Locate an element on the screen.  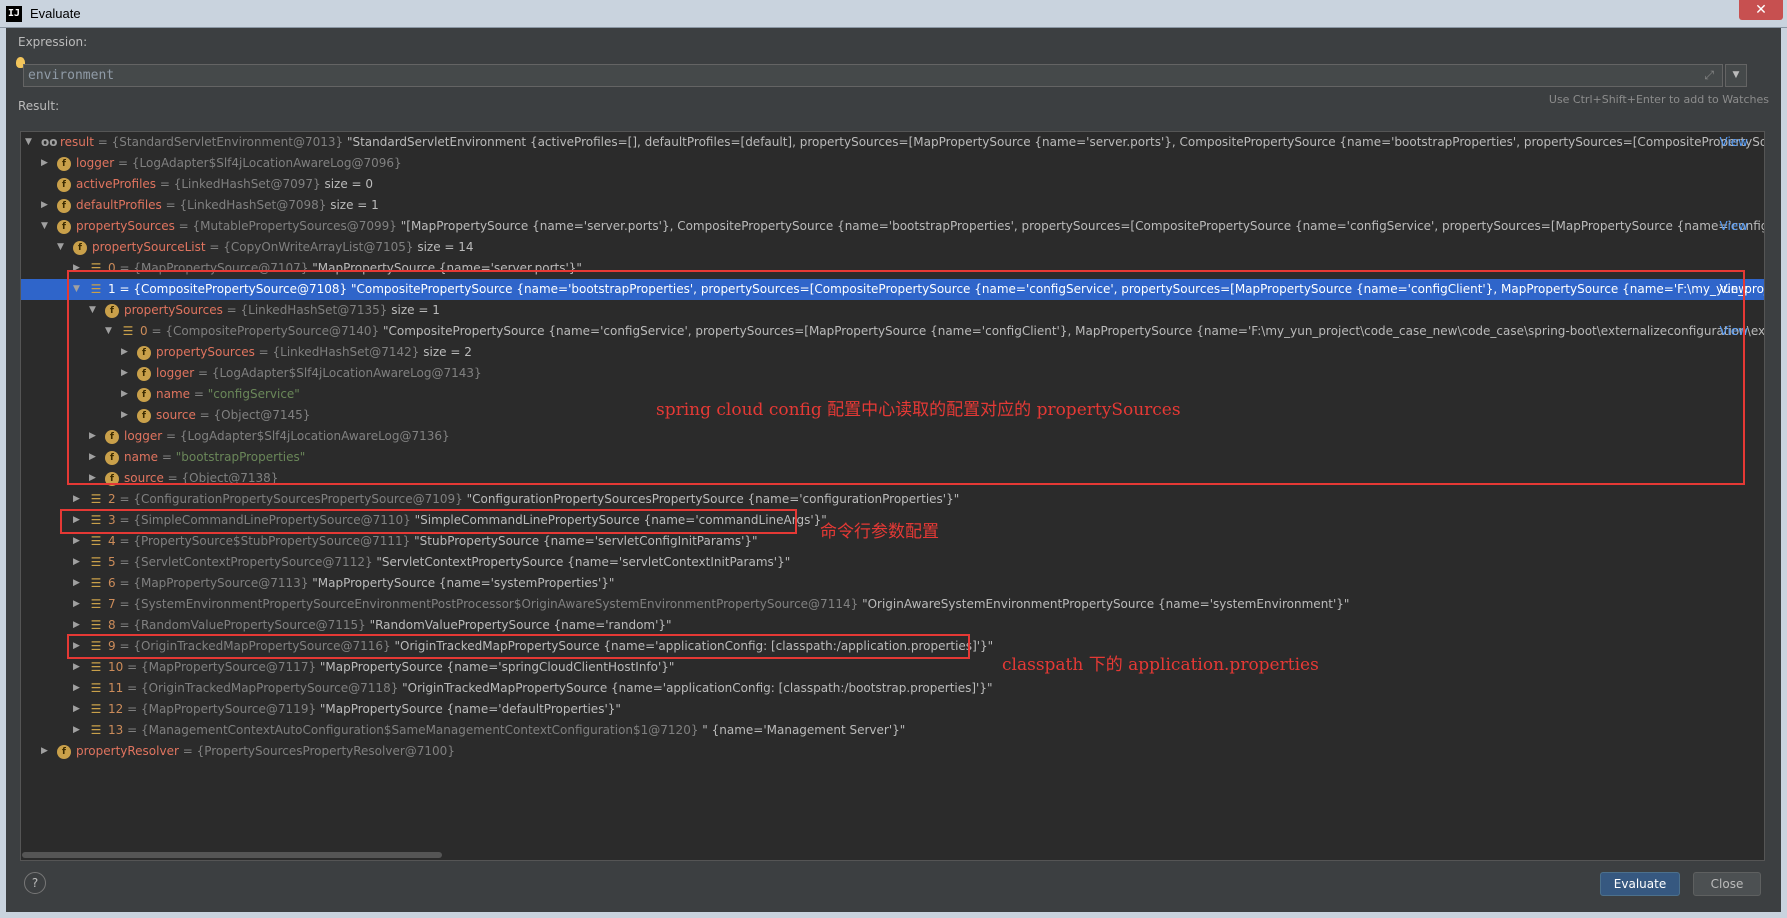
annotation-classpath: classpath 下的 application.properties is located at coordinates (1160, 665).